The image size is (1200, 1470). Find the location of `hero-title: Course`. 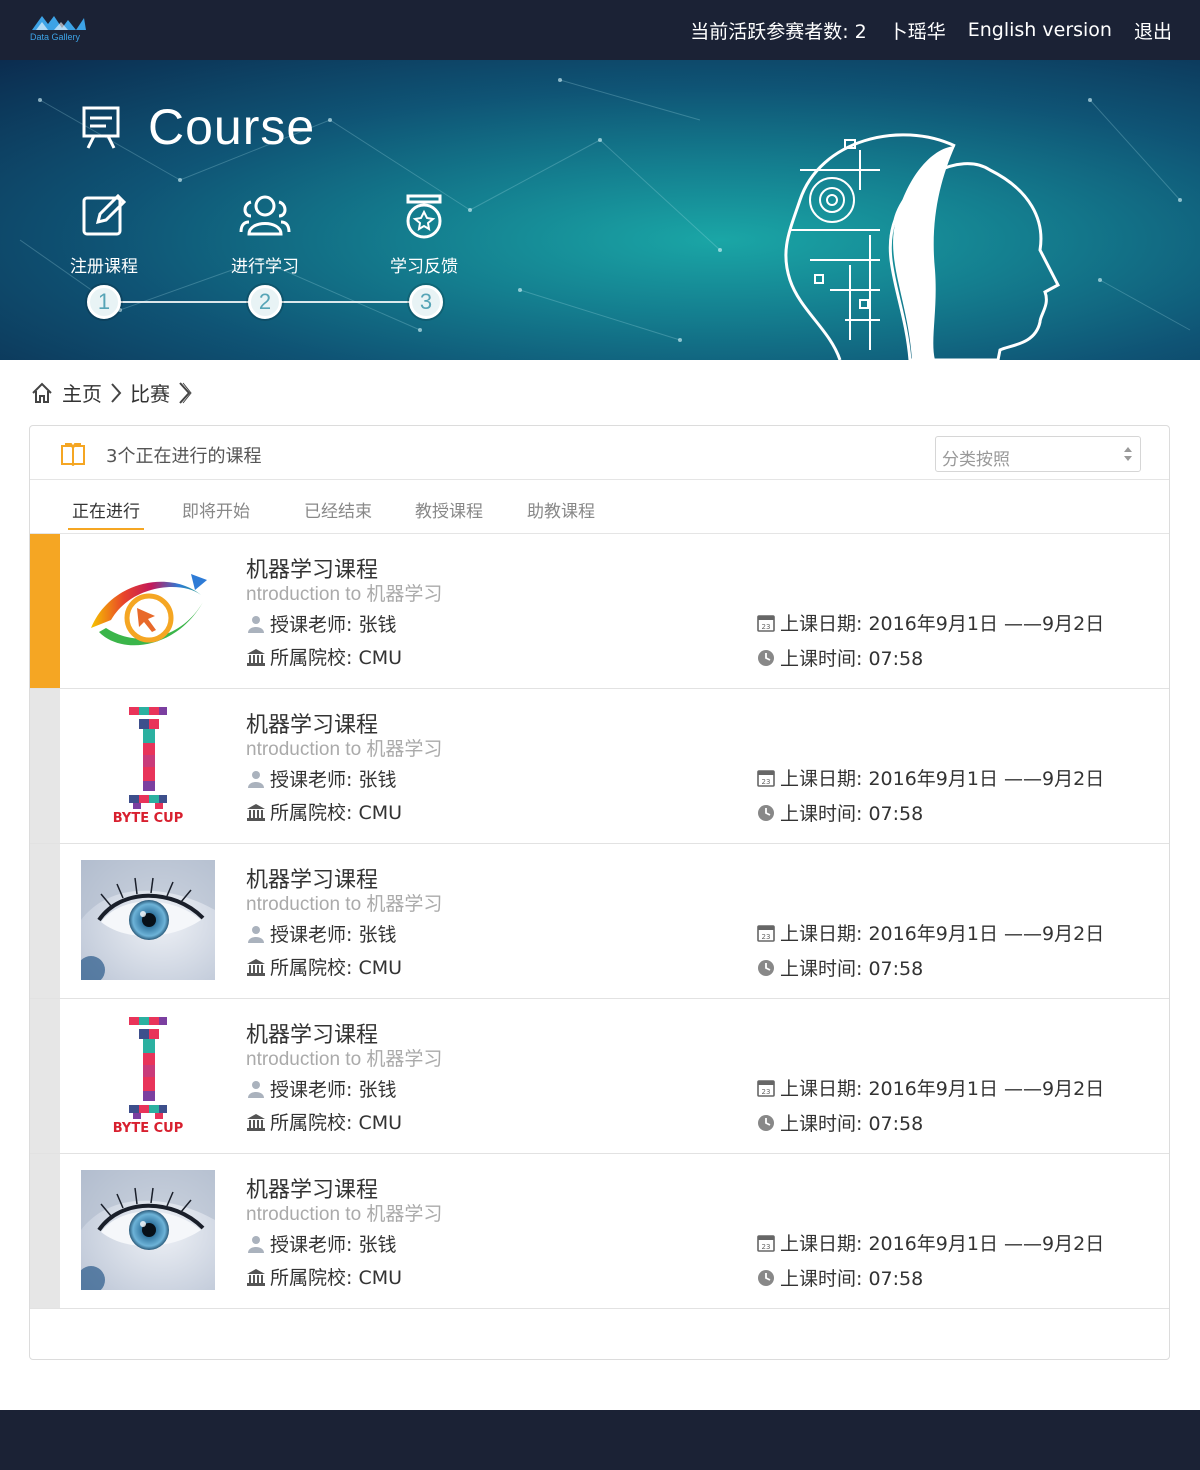

hero-title: Course is located at coordinates (232, 127).